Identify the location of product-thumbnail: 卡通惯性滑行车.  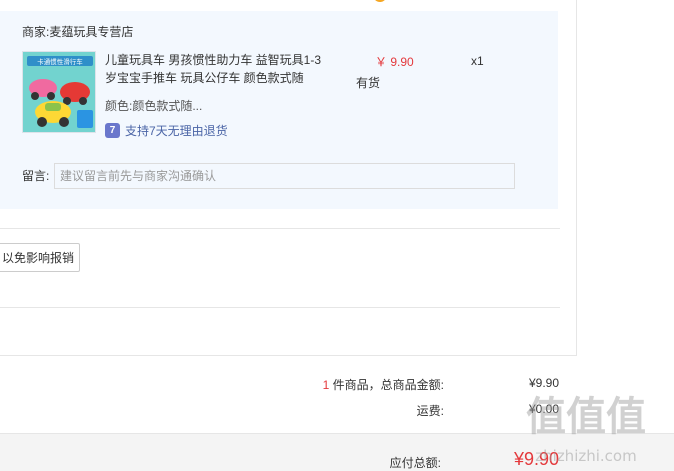
(59, 92).